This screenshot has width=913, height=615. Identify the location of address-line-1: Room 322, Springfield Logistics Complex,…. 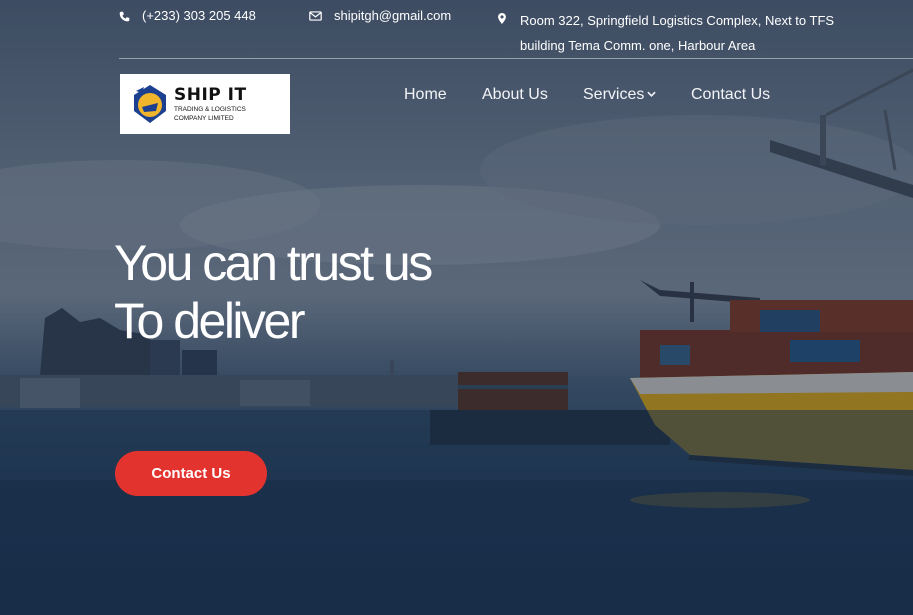
(677, 20).